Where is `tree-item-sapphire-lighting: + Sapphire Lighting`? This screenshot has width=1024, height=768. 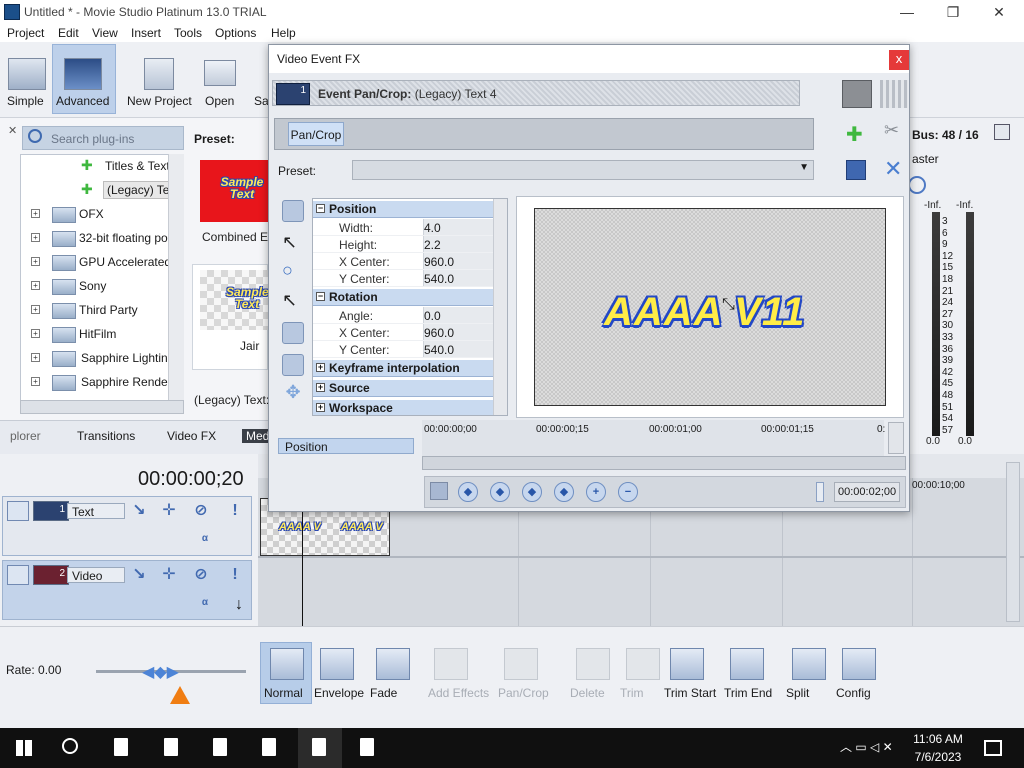
tree-item-sapphire-lighting: + Sapphire Lighting is located at coordinates (102, 358).